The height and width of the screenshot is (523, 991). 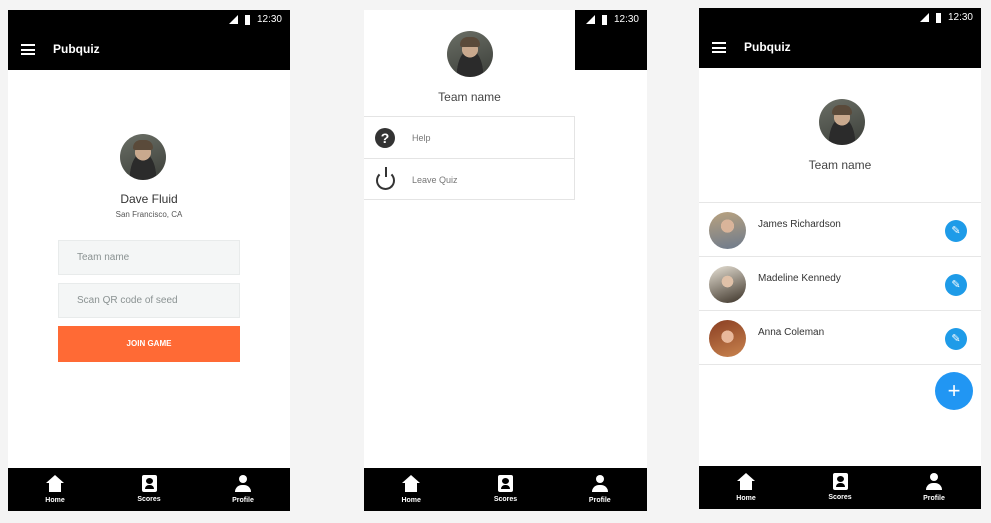 What do you see at coordinates (791, 332) in the screenshot?
I see `member-name: Anna Coleman` at bounding box center [791, 332].